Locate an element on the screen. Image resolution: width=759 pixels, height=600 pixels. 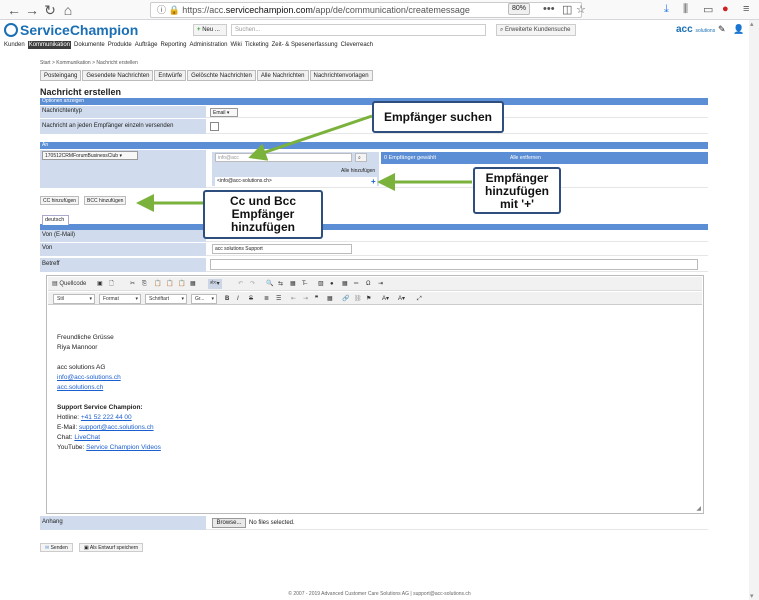
callout-search: Empfänger suchen is located at coordinates (438, 117).